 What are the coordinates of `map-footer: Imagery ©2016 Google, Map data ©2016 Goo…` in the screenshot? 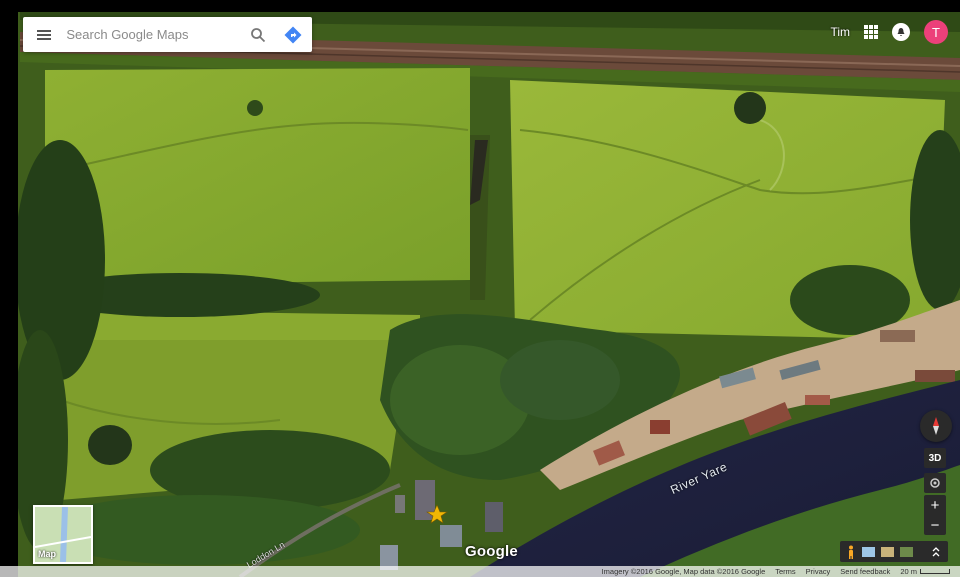 It's located at (480, 571).